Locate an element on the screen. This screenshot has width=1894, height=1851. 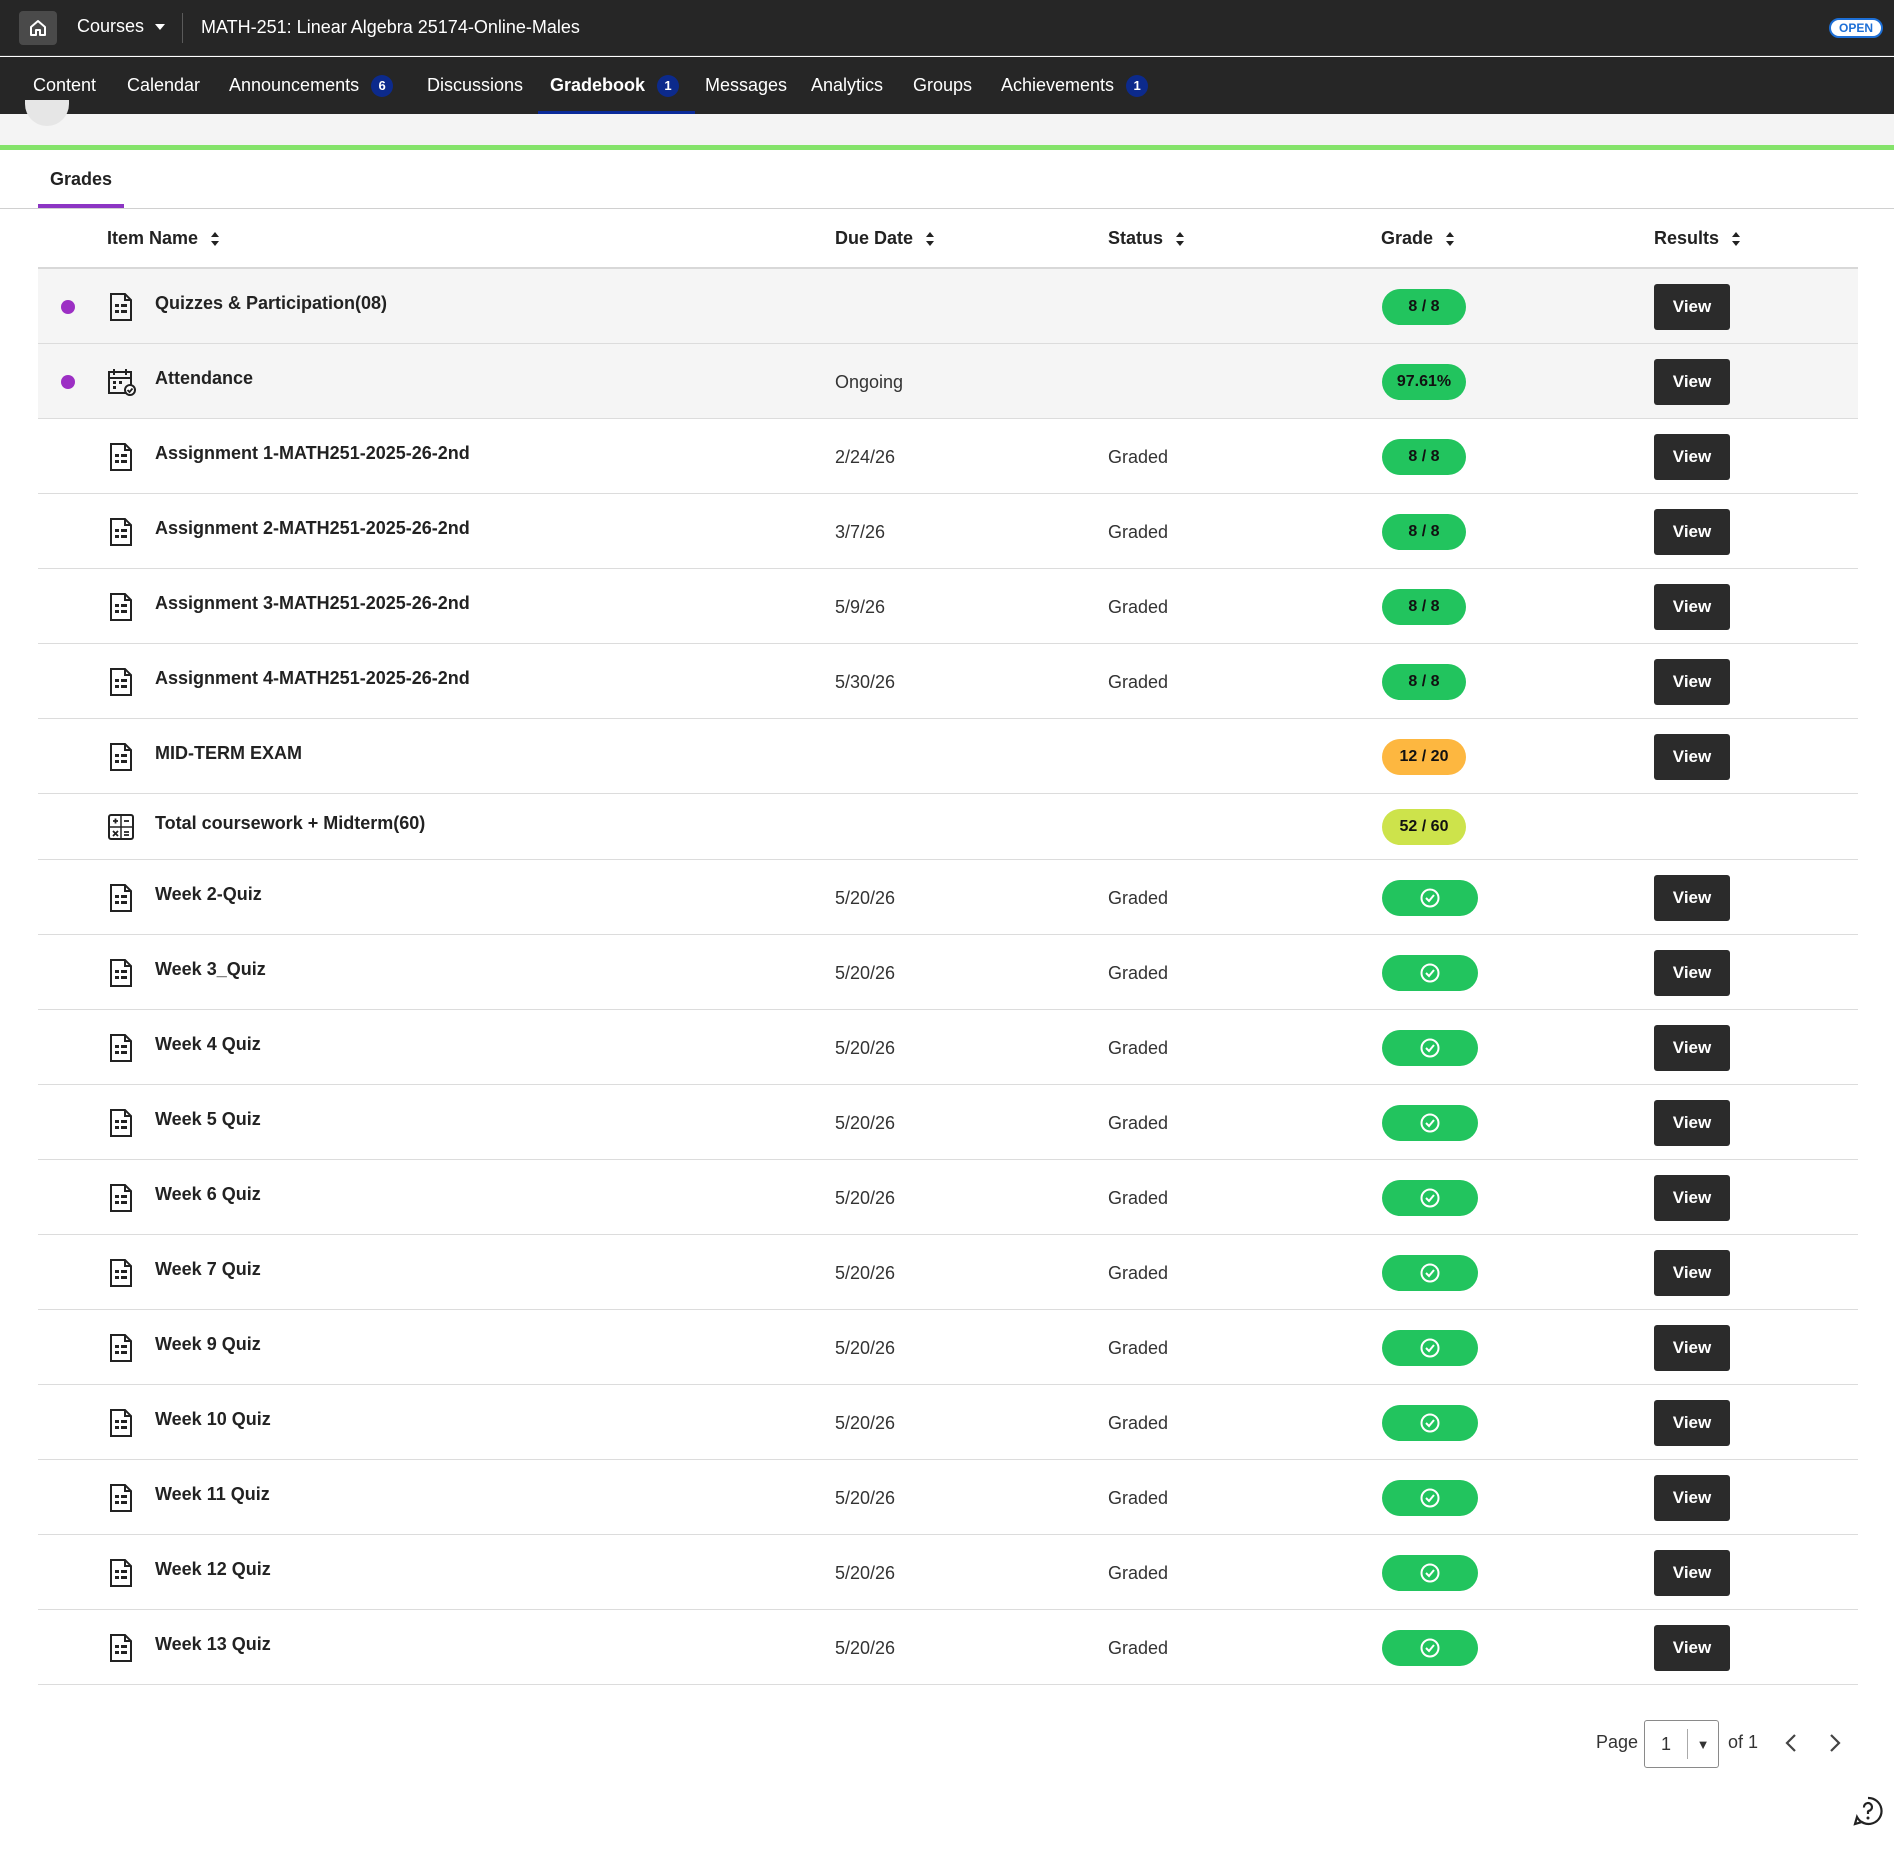
nav-item-calendar: Calendar is located at coordinates (163, 85).